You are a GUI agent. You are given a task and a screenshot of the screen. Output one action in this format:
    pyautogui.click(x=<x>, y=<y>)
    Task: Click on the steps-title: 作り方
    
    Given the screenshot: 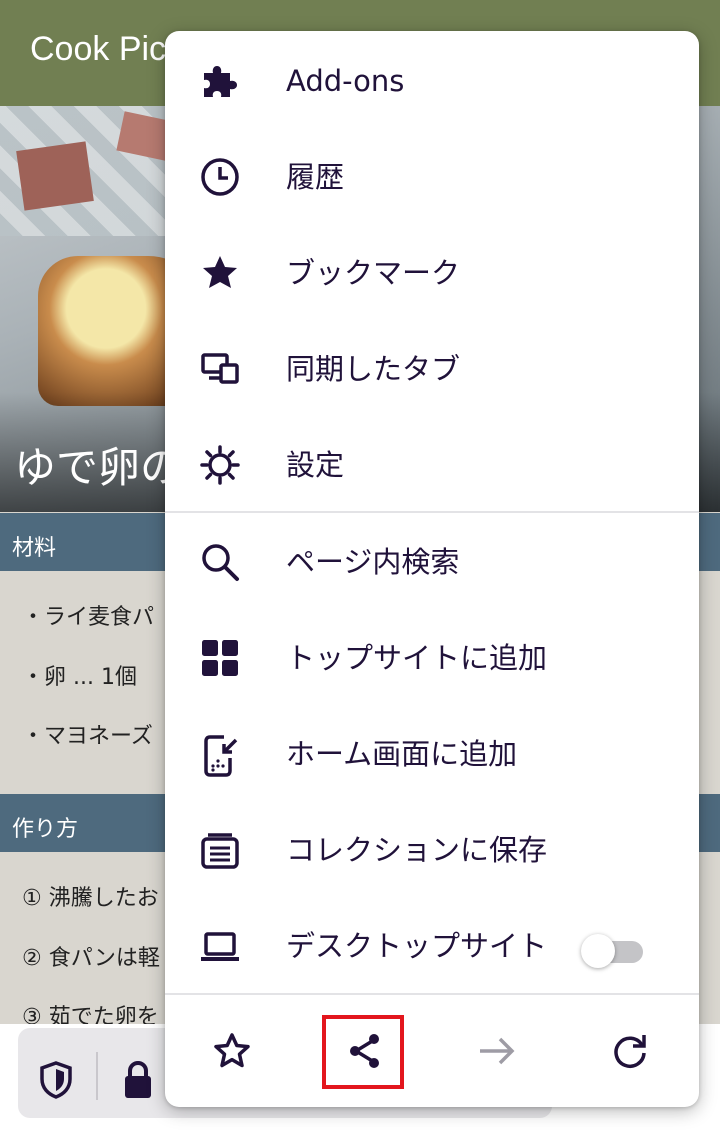 What is the action you would take?
    pyautogui.click(x=45, y=829)
    